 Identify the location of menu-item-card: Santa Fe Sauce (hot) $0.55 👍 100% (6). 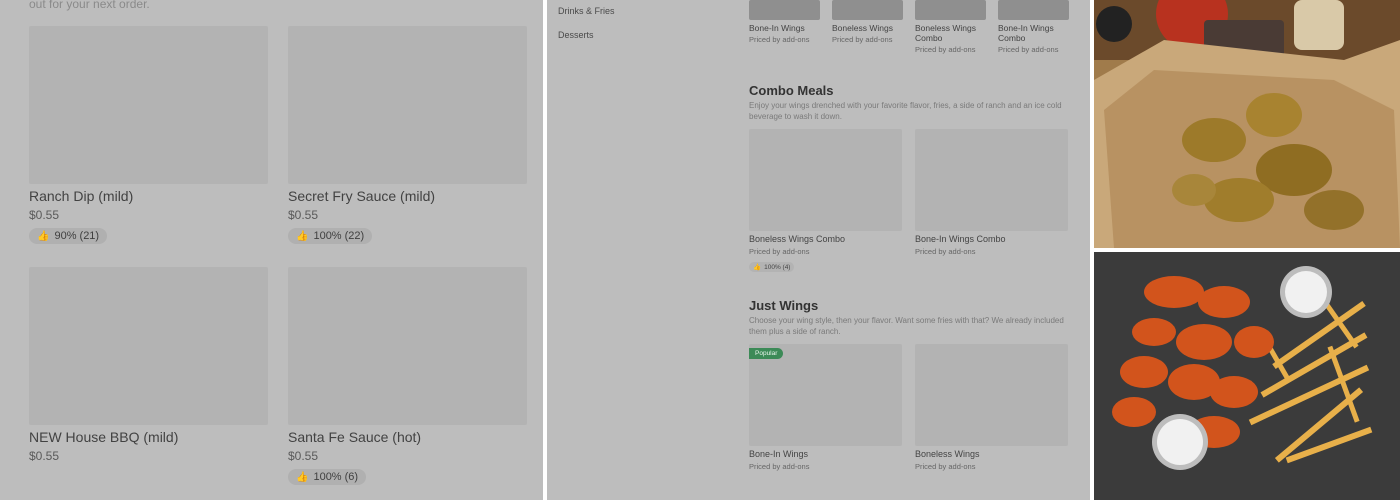
(407, 376).